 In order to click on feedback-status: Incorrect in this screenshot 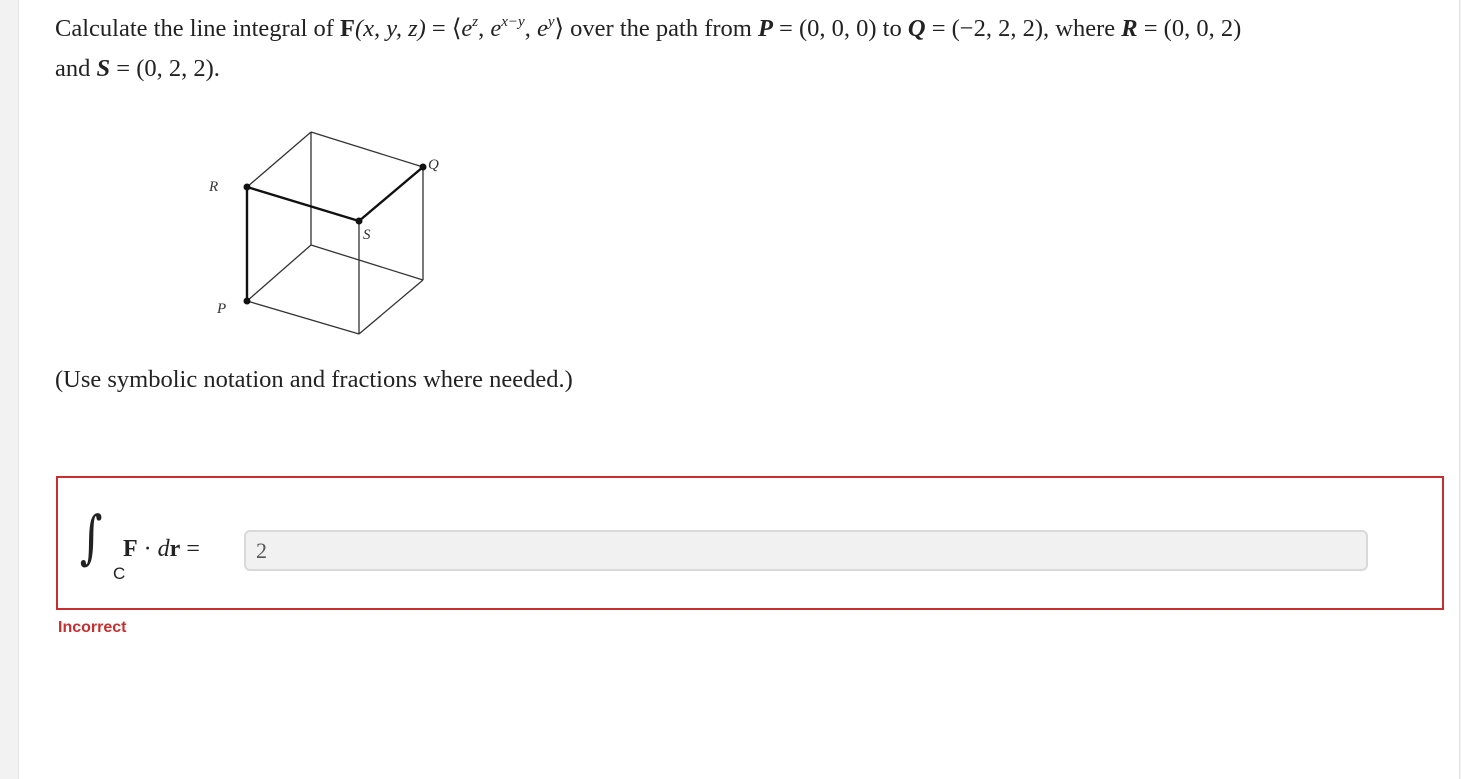, I will do `click(92, 627)`.